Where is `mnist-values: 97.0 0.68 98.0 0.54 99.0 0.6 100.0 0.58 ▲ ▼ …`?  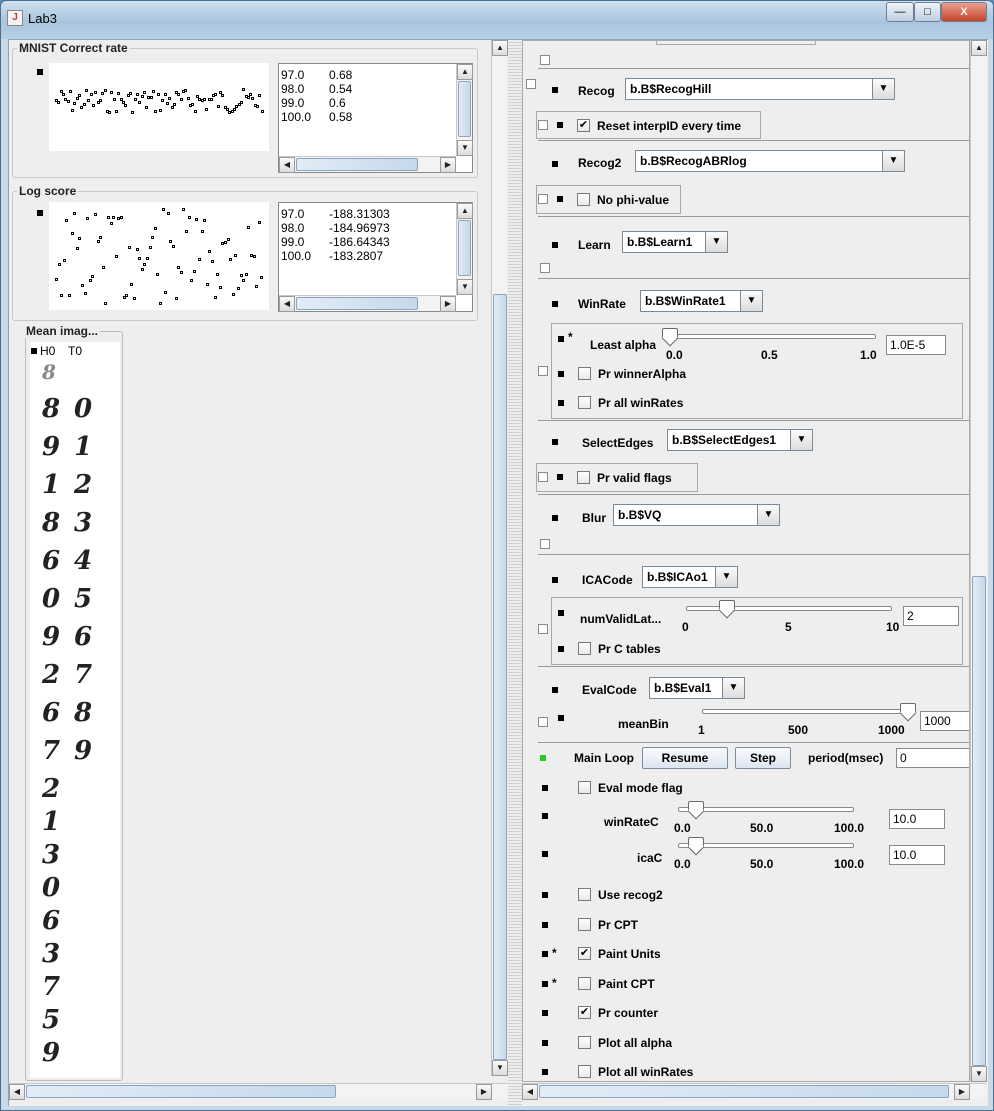 mnist-values: 97.0 0.68 98.0 0.54 99.0 0.6 100.0 0.58 ▲ ▼ … is located at coordinates (375, 118).